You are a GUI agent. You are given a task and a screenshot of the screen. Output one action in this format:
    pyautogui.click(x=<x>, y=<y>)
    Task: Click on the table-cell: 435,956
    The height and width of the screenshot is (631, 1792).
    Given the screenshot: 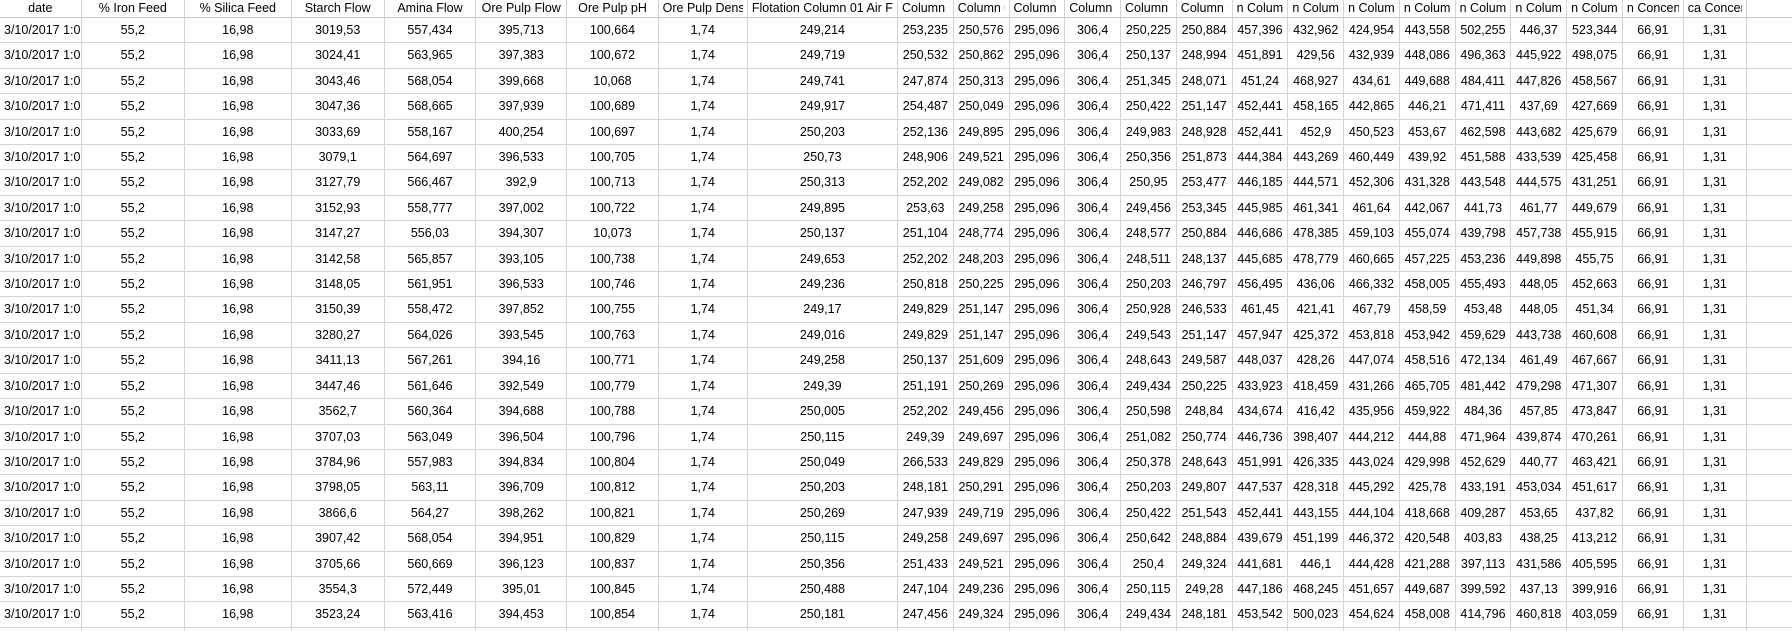 What is the action you would take?
    pyautogui.click(x=1371, y=411)
    